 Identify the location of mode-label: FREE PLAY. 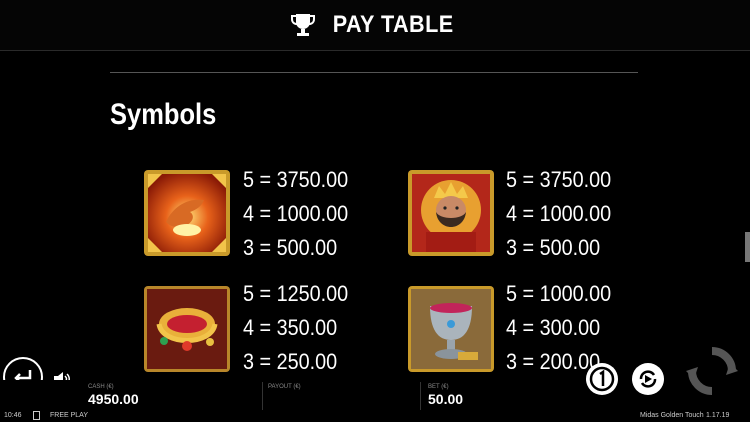
(69, 415).